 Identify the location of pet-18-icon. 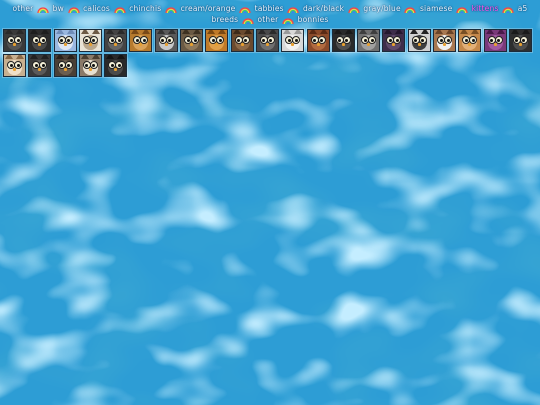
(445, 40).